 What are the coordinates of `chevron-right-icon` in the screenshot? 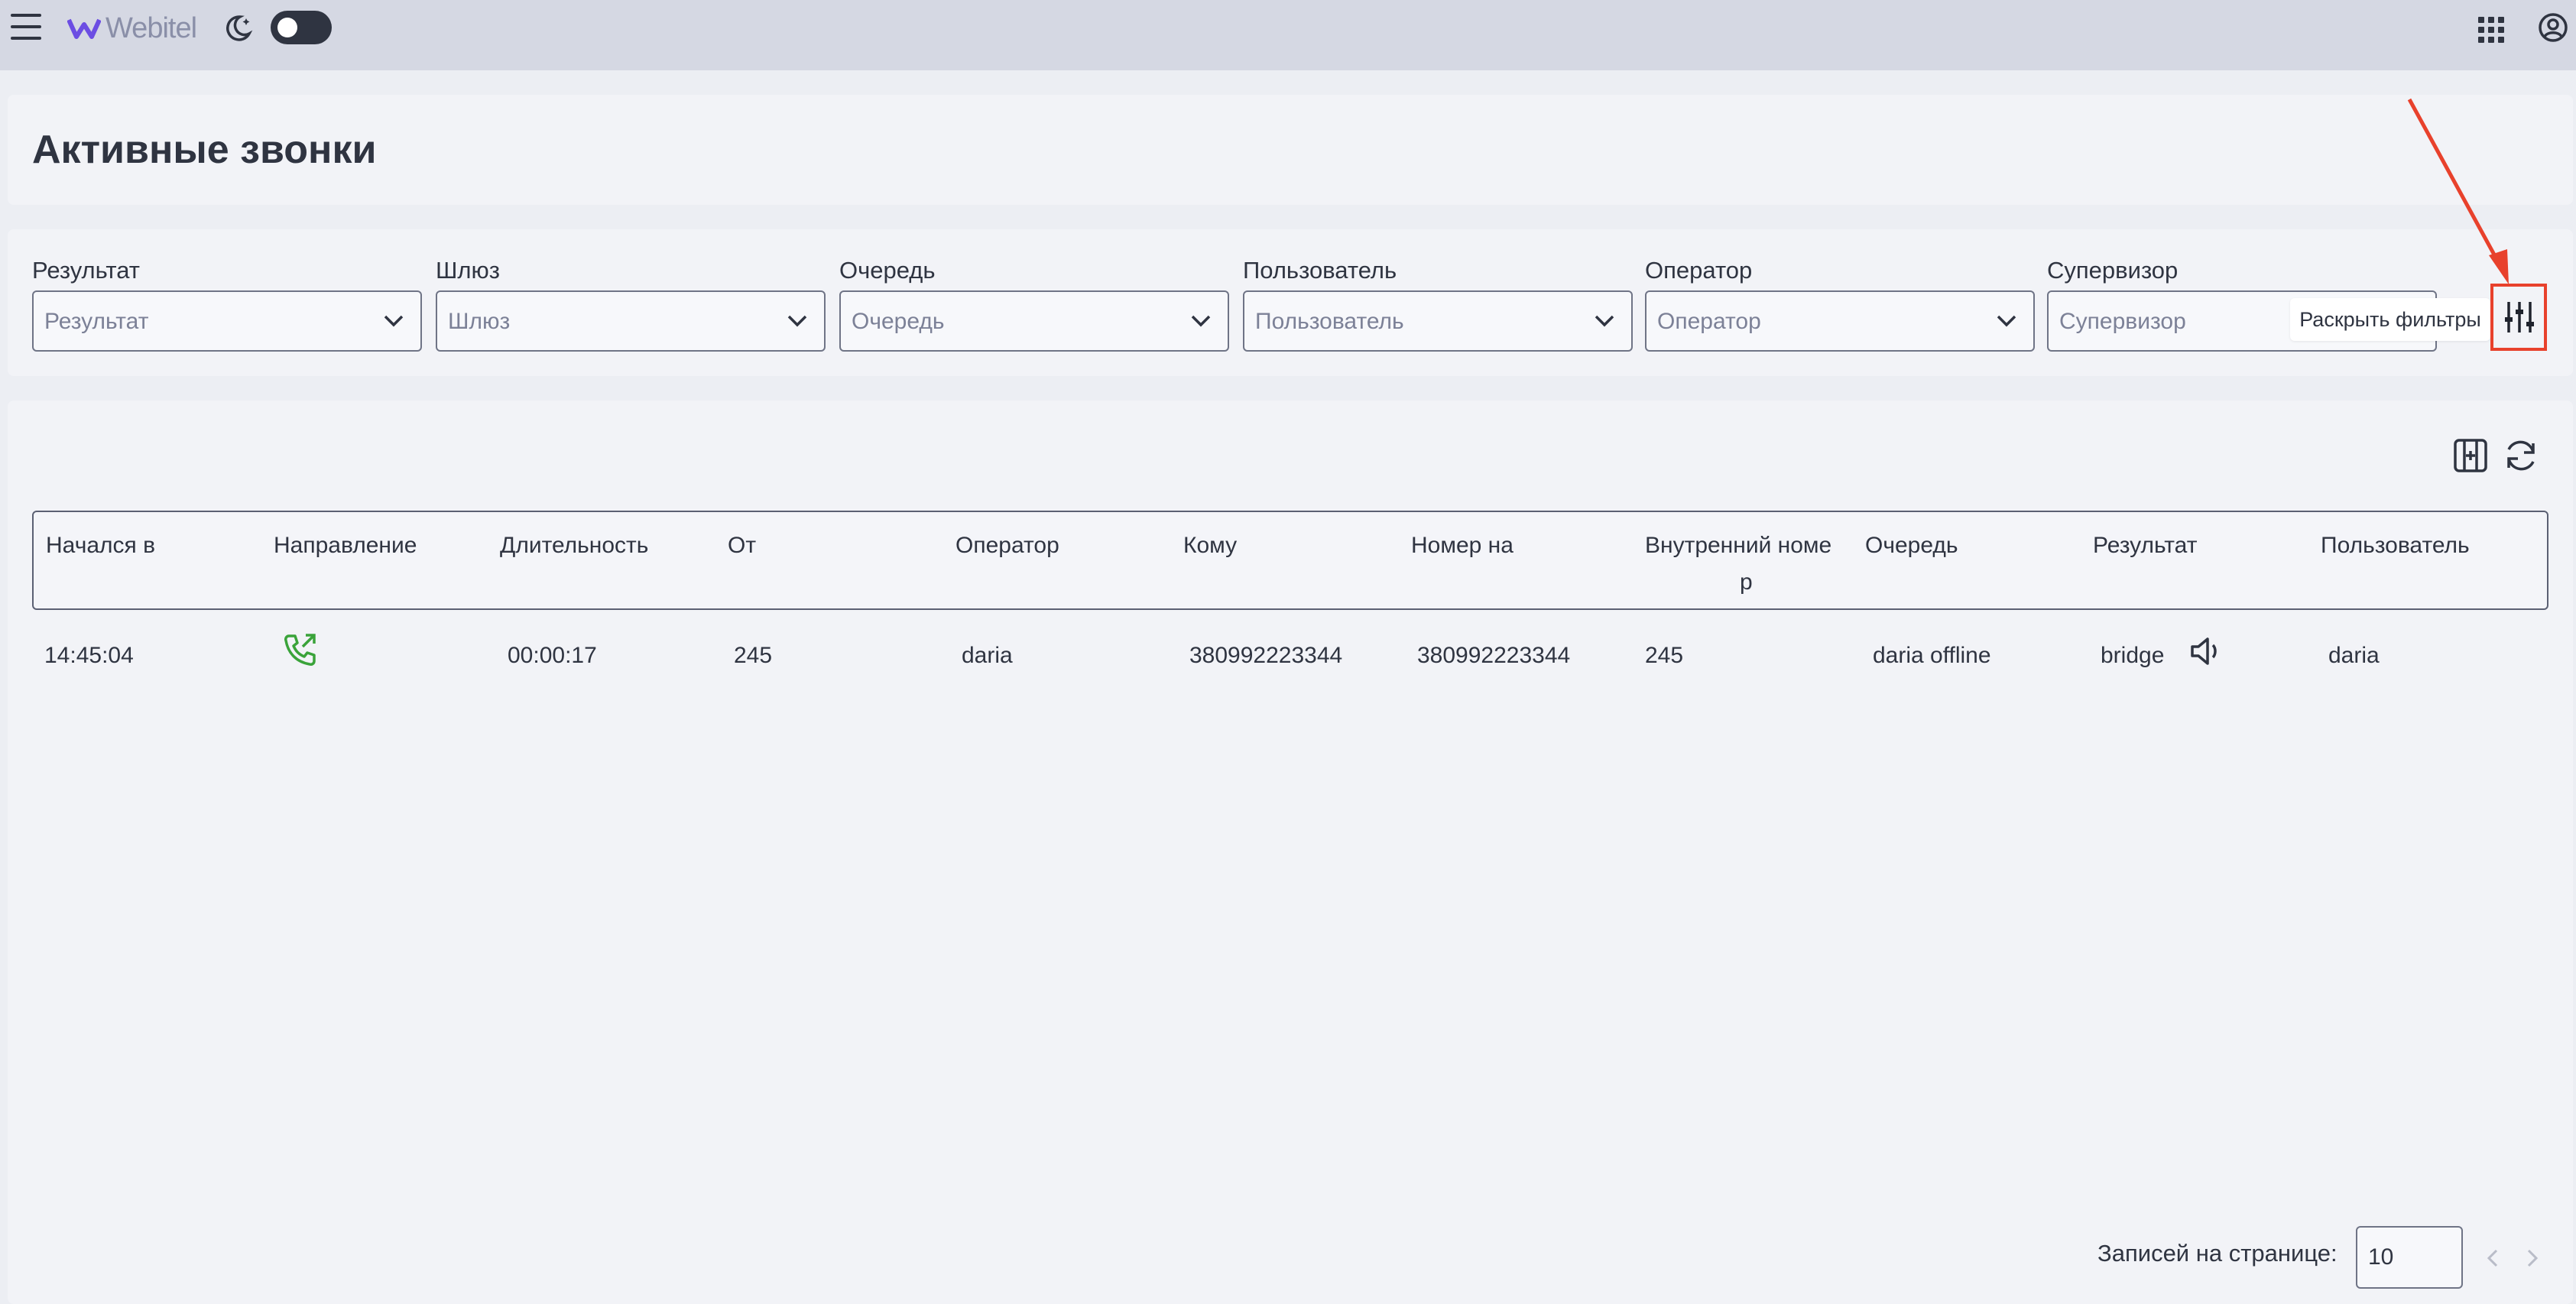 It's located at (2531, 1258).